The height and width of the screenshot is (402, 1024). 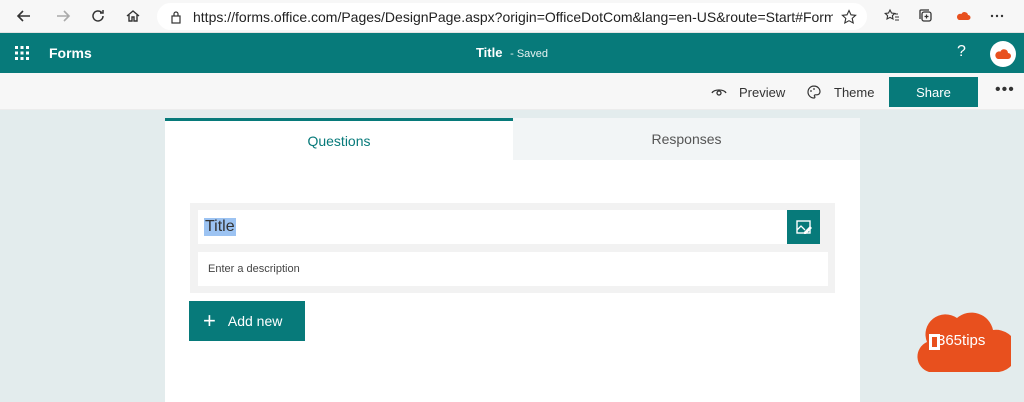 I want to click on image-edit-icon, so click(x=803, y=227).